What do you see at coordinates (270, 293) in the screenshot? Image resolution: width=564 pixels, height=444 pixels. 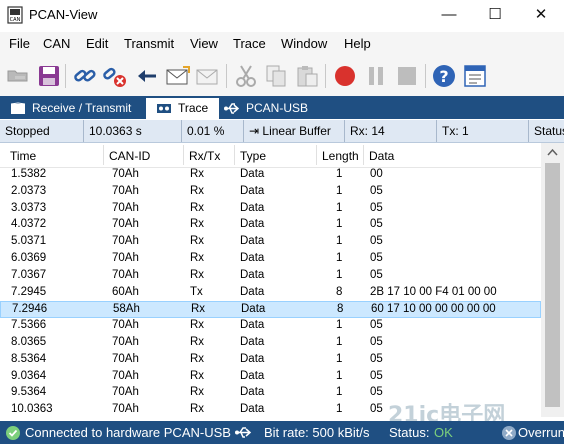 I see `table-row: 7.2945 60Ah Tx Data 2B 17 10 00 F4 01 00 00 8` at bounding box center [270, 293].